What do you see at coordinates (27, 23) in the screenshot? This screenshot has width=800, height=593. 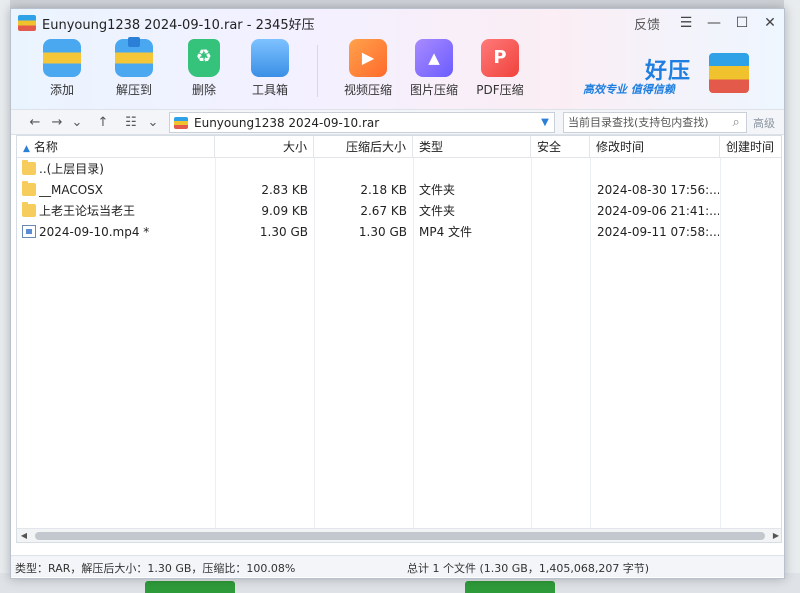 I see `app-logo-icon` at bounding box center [27, 23].